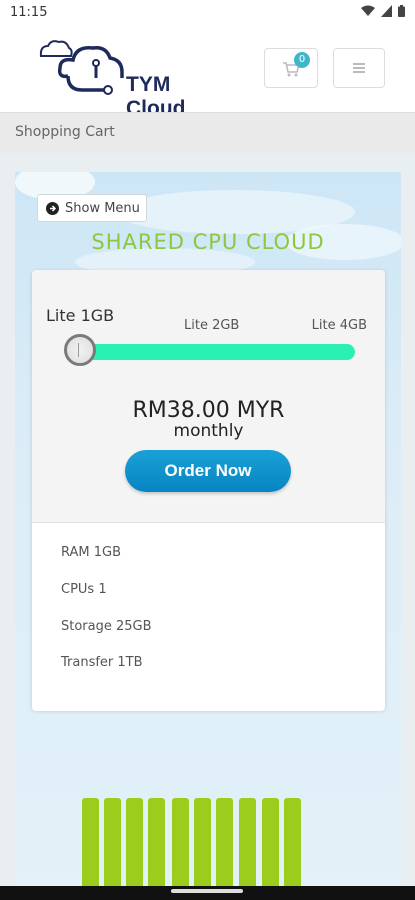 The height and width of the screenshot is (900, 415). I want to click on server-rack-graphic, so click(192, 844).